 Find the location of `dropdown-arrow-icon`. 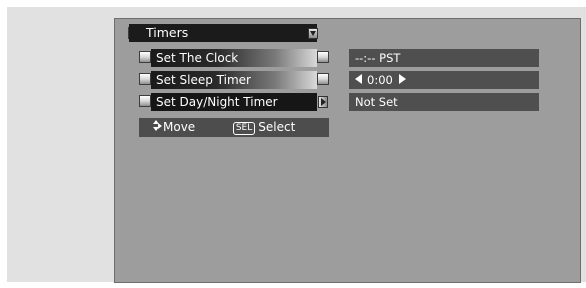

dropdown-arrow-icon is located at coordinates (313, 33).